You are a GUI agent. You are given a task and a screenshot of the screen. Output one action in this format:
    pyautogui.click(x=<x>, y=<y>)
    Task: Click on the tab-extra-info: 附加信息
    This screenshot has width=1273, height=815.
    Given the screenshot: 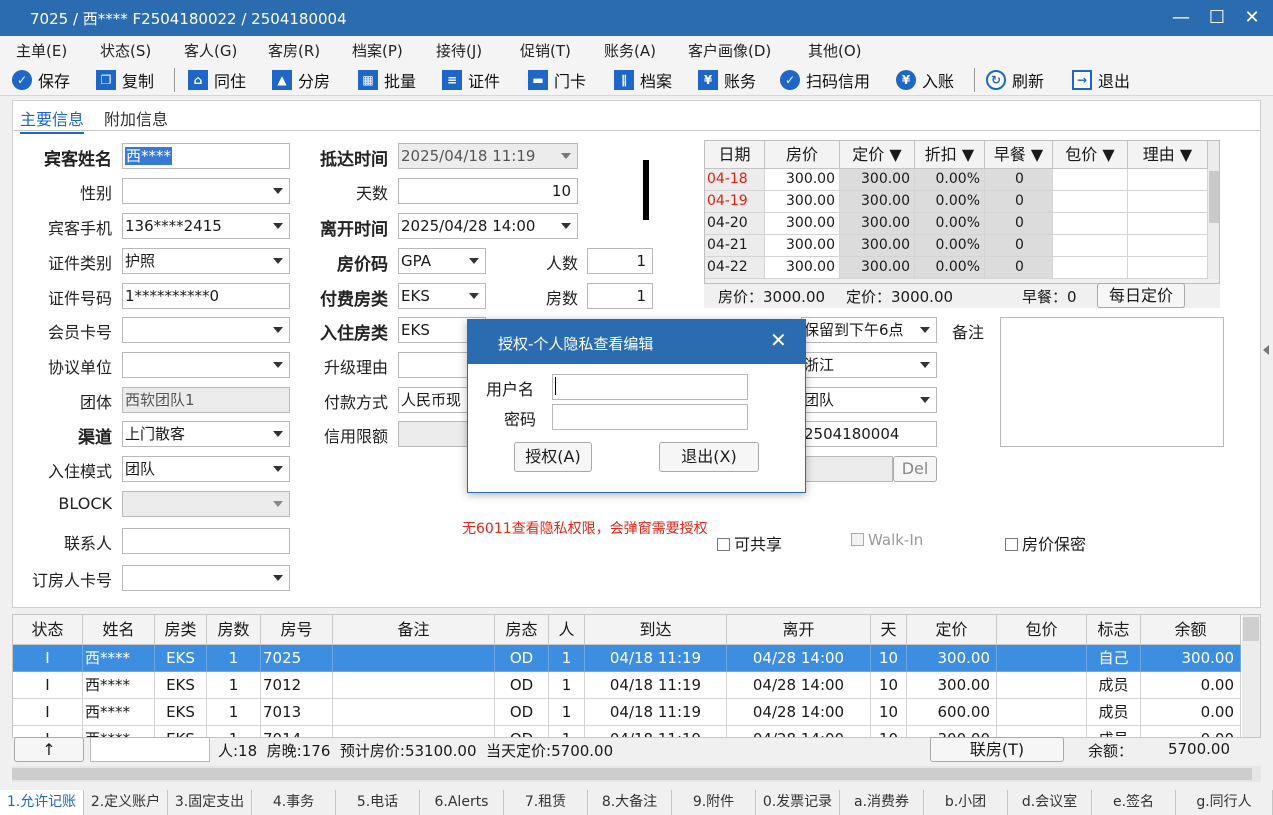 What is the action you would take?
    pyautogui.click(x=136, y=118)
    